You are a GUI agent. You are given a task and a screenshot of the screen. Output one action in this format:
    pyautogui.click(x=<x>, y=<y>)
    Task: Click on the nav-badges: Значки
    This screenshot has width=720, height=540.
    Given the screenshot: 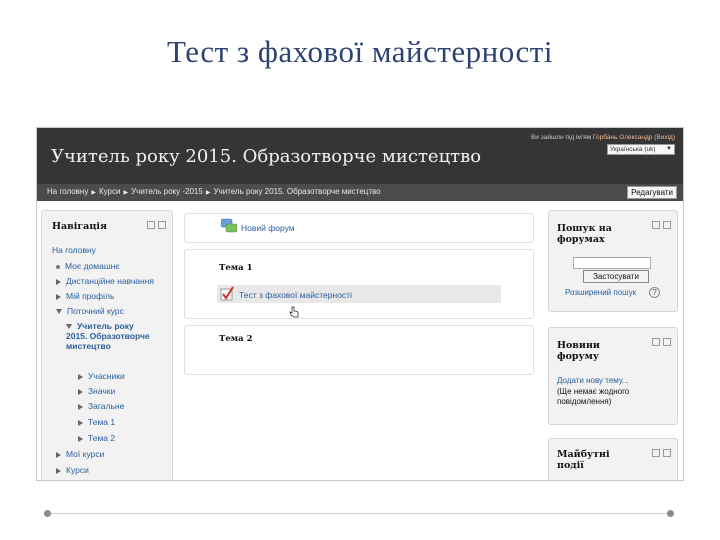 What is the action you would take?
    pyautogui.click(x=96, y=391)
    